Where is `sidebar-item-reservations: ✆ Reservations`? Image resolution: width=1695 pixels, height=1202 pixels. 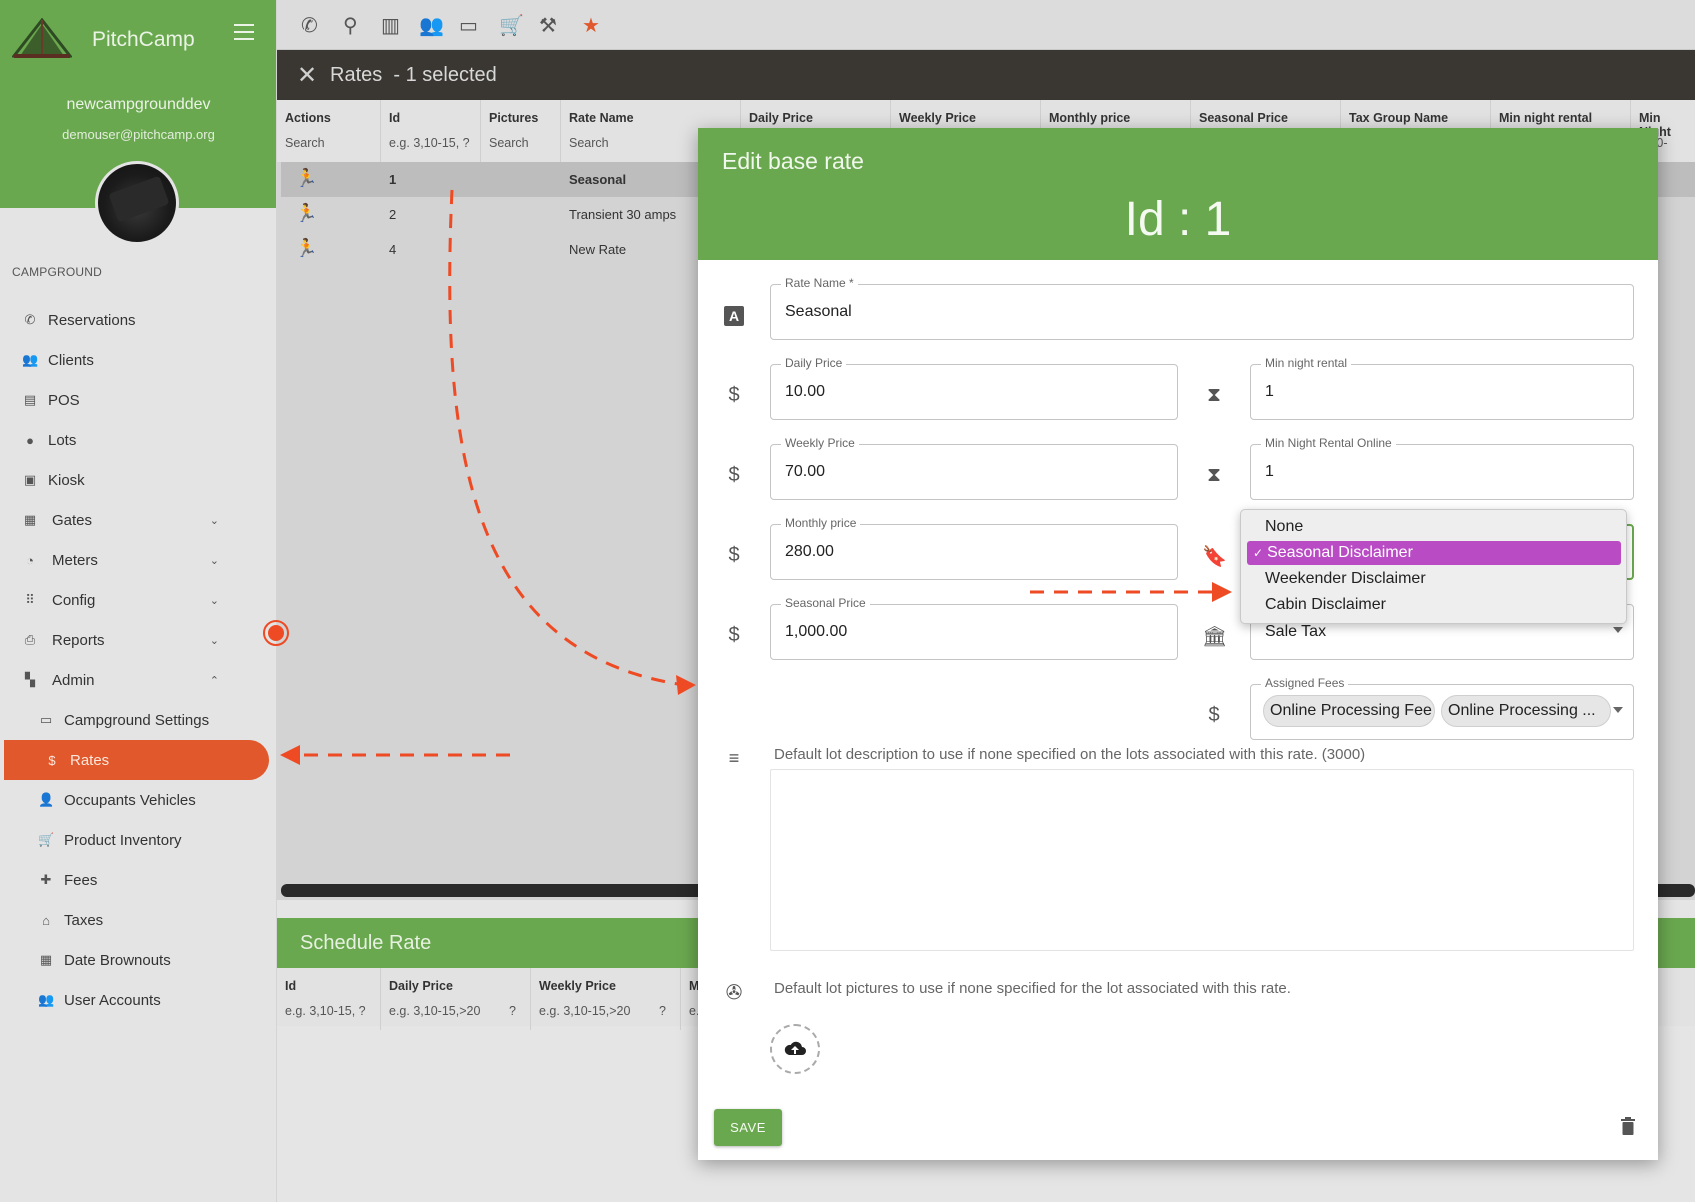
sidebar-item-reservations: ✆ Reservations is located at coordinates (138, 320).